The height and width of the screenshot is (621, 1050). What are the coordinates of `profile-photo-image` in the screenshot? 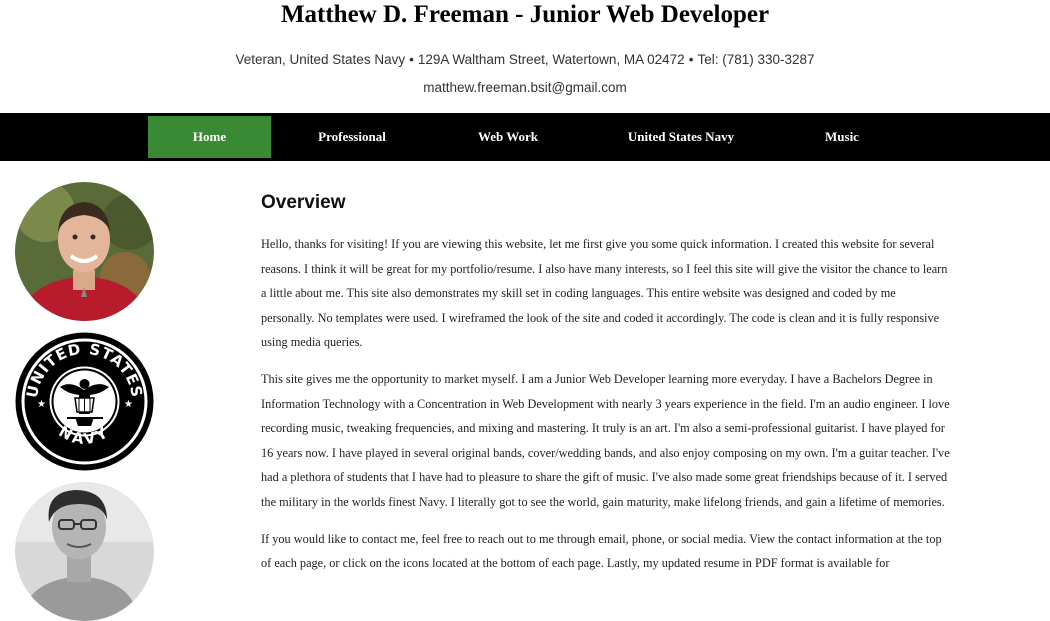 It's located at (84, 251).